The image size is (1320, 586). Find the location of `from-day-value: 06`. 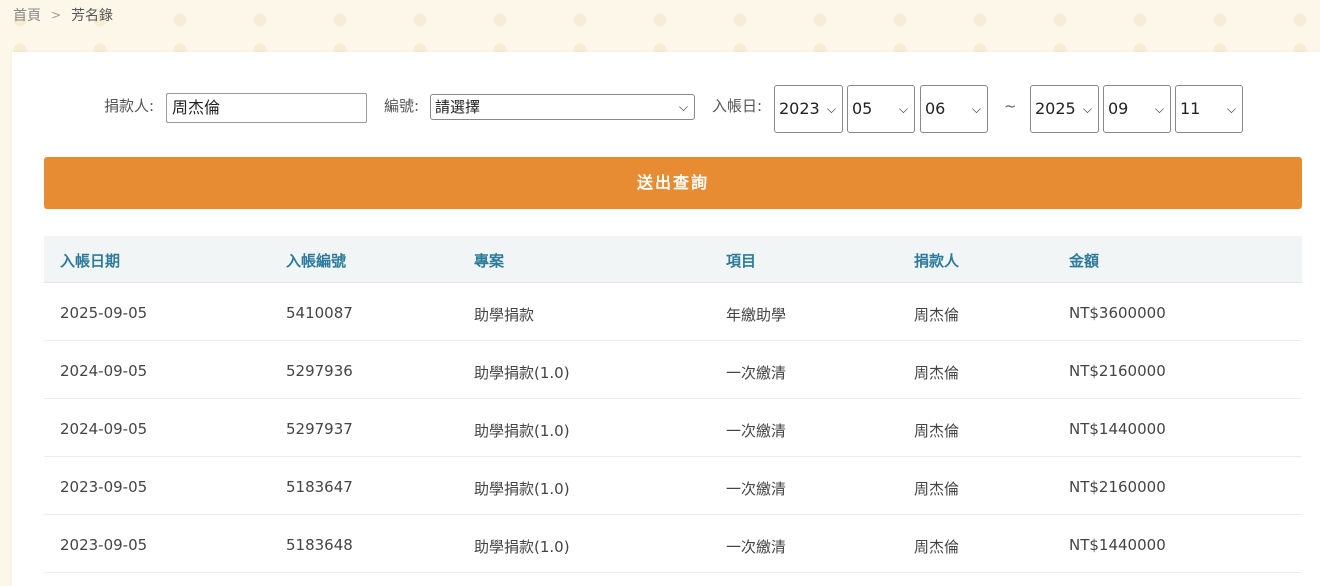

from-day-value: 06 is located at coordinates (935, 108).